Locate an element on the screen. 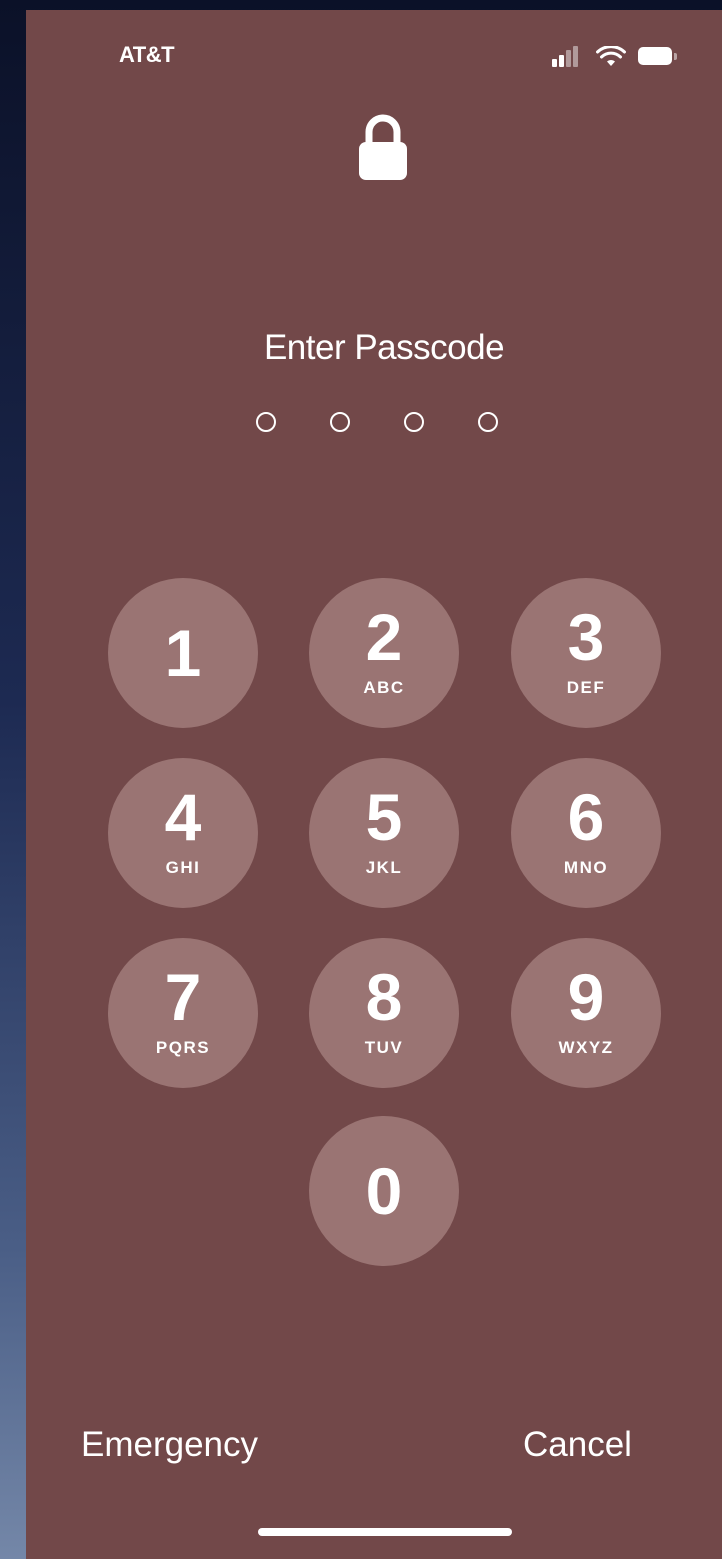 The image size is (722, 1559). keypad-key-6: 6 MNO is located at coordinates (586, 833).